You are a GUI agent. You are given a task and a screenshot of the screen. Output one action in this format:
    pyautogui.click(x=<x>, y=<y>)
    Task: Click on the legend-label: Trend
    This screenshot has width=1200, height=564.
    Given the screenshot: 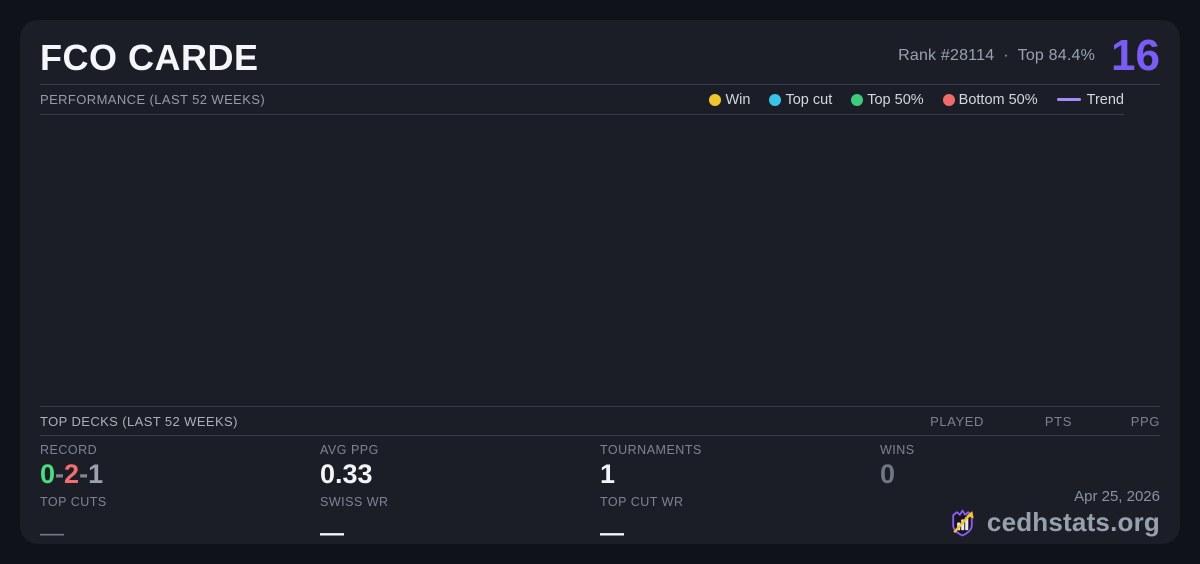 What is the action you would take?
    pyautogui.click(x=1105, y=99)
    